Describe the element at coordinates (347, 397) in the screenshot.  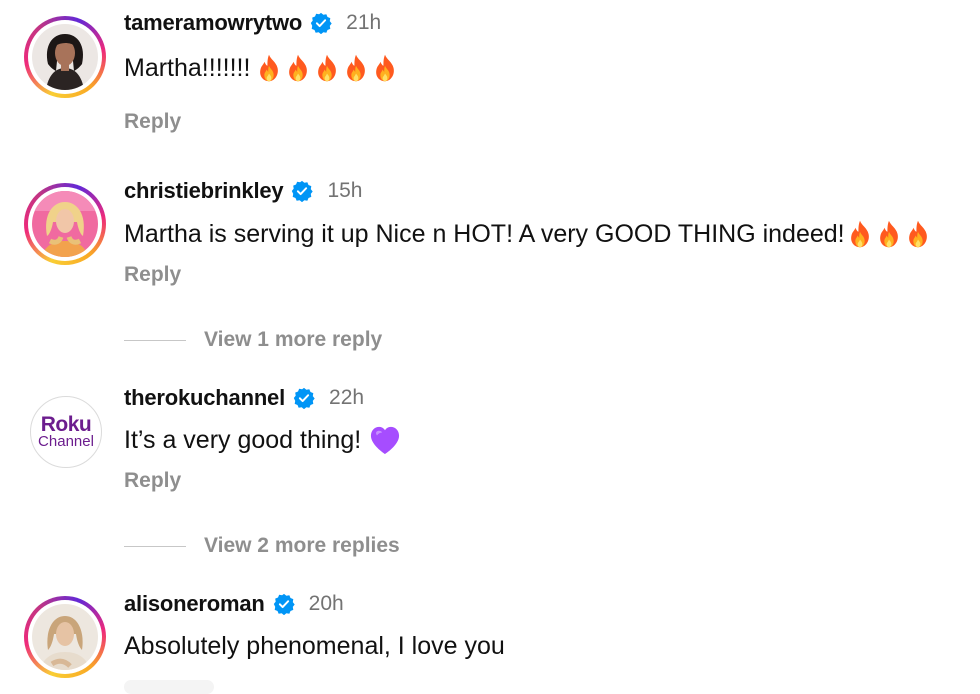
I see `comment-timestamp: 22h` at that location.